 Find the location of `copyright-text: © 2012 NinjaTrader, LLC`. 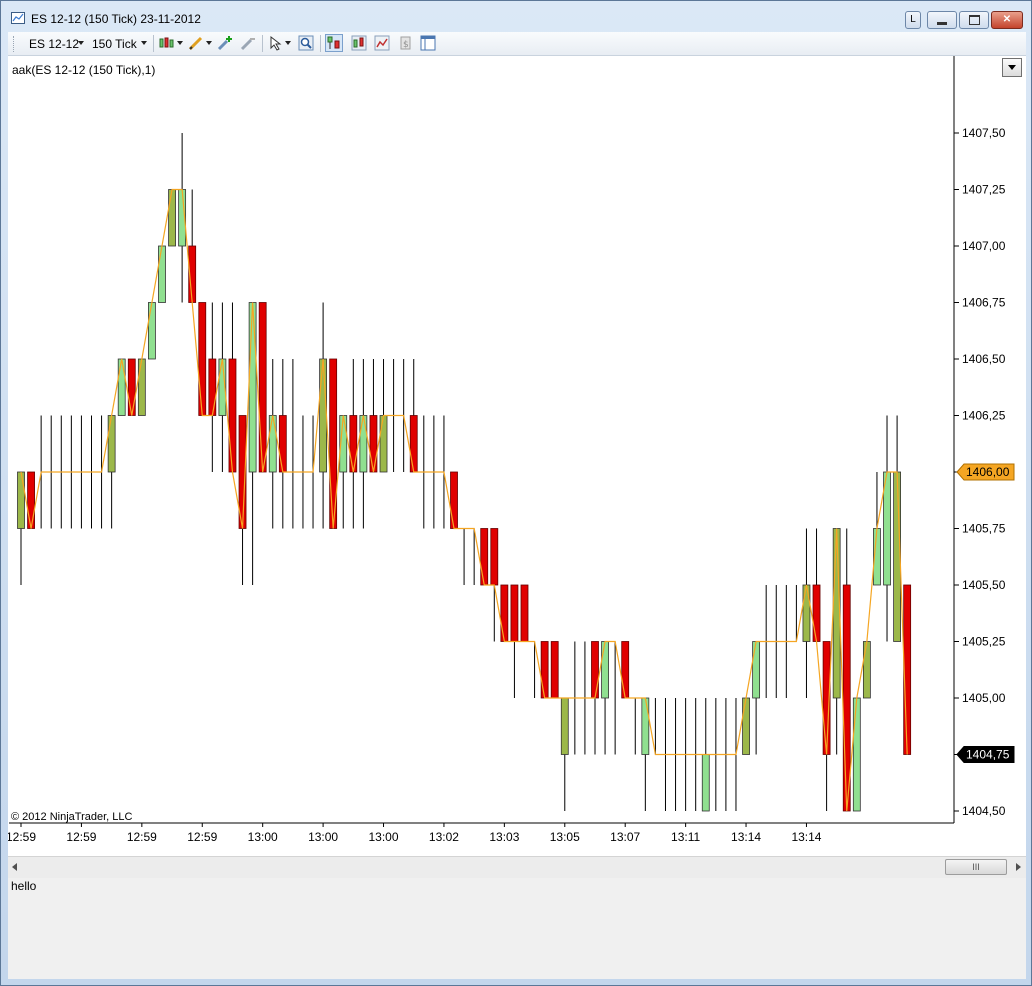

copyright-text: © 2012 NinjaTrader, LLC is located at coordinates (72, 817).